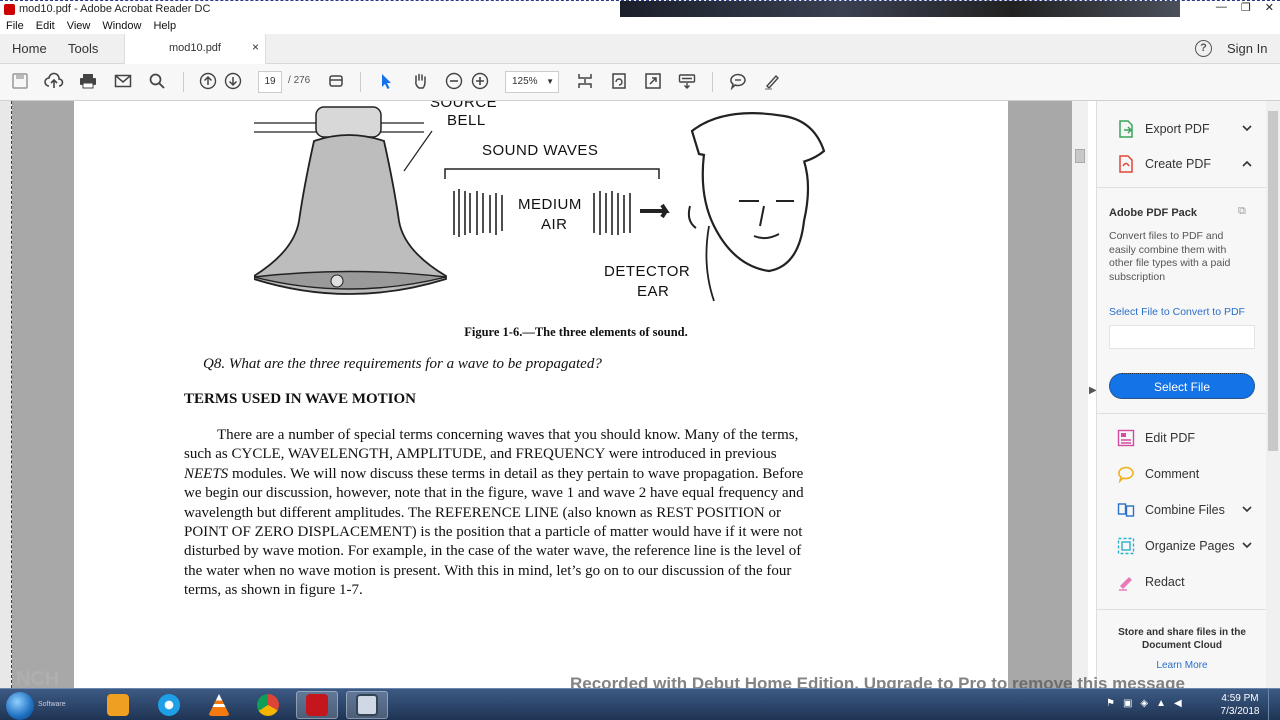 The height and width of the screenshot is (720, 1280). What do you see at coordinates (1126, 510) in the screenshot?
I see `combine-files-icon` at bounding box center [1126, 510].